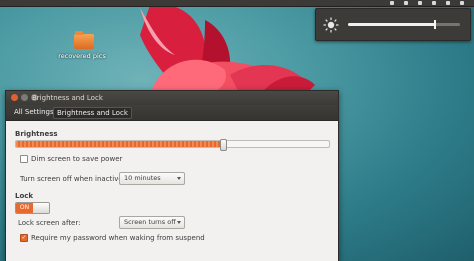  What do you see at coordinates (49, 223) in the screenshot?
I see `lock-after-label: Lock screen after:` at bounding box center [49, 223].